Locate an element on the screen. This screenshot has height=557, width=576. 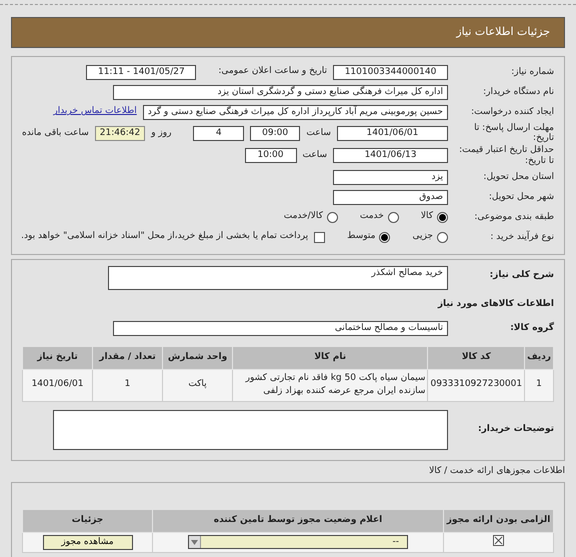
radio-label: جزیی is located at coordinates (422, 237).